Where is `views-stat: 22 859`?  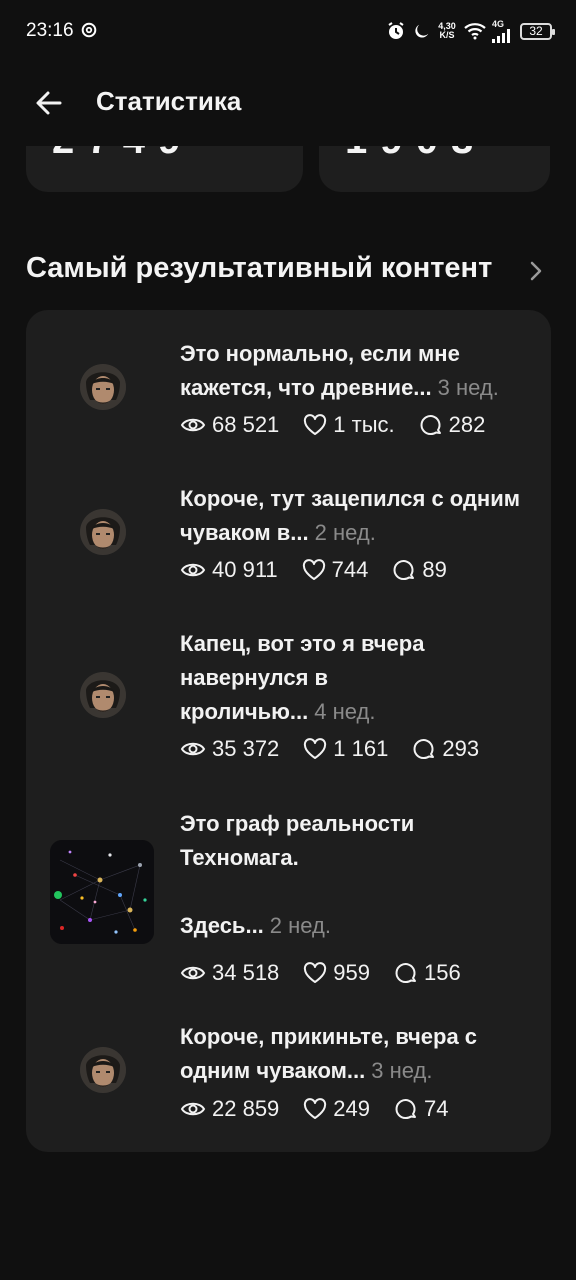
views-stat: 22 859 is located at coordinates (229, 1109).